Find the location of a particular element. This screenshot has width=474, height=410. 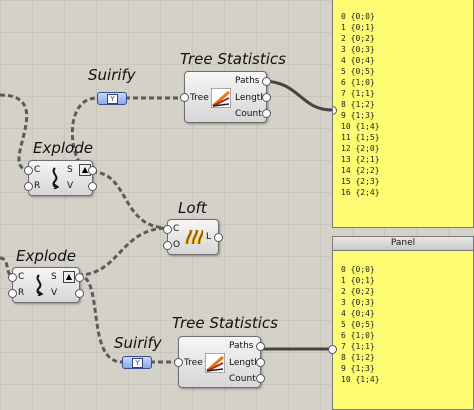

l-output-grip is located at coordinates (218, 237).